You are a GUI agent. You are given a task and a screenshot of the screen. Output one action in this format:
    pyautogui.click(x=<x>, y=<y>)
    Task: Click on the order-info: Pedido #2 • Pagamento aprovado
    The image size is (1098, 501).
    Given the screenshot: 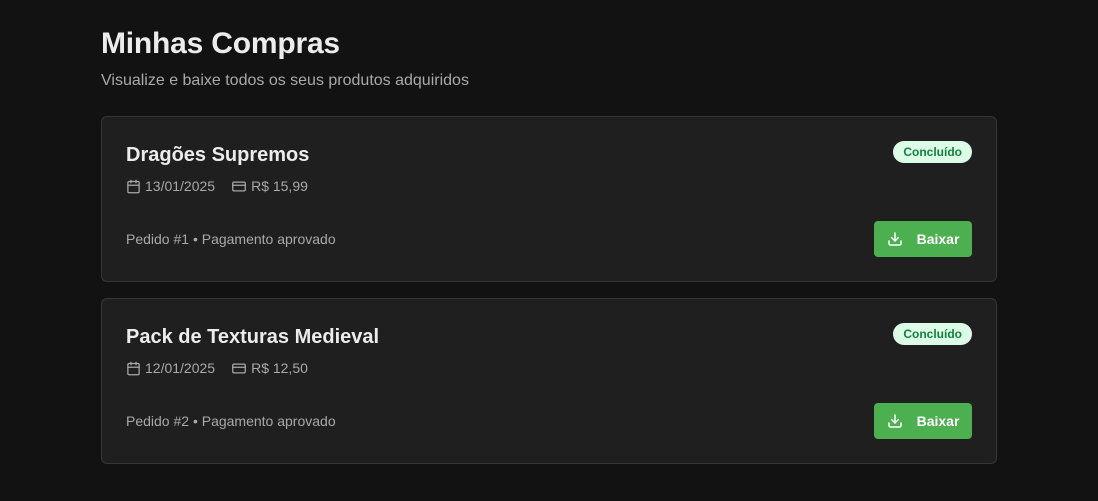 What is the action you would take?
    pyautogui.click(x=231, y=421)
    